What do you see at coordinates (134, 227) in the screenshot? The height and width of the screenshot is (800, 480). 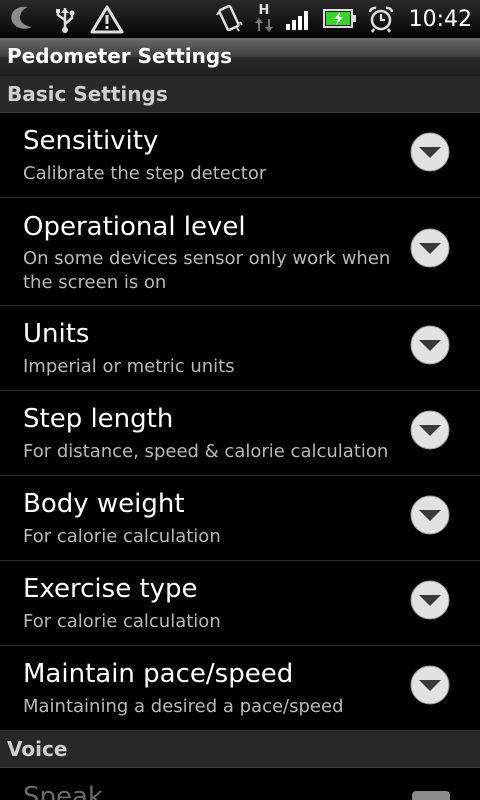 I see `pref-title: Operational level` at bounding box center [134, 227].